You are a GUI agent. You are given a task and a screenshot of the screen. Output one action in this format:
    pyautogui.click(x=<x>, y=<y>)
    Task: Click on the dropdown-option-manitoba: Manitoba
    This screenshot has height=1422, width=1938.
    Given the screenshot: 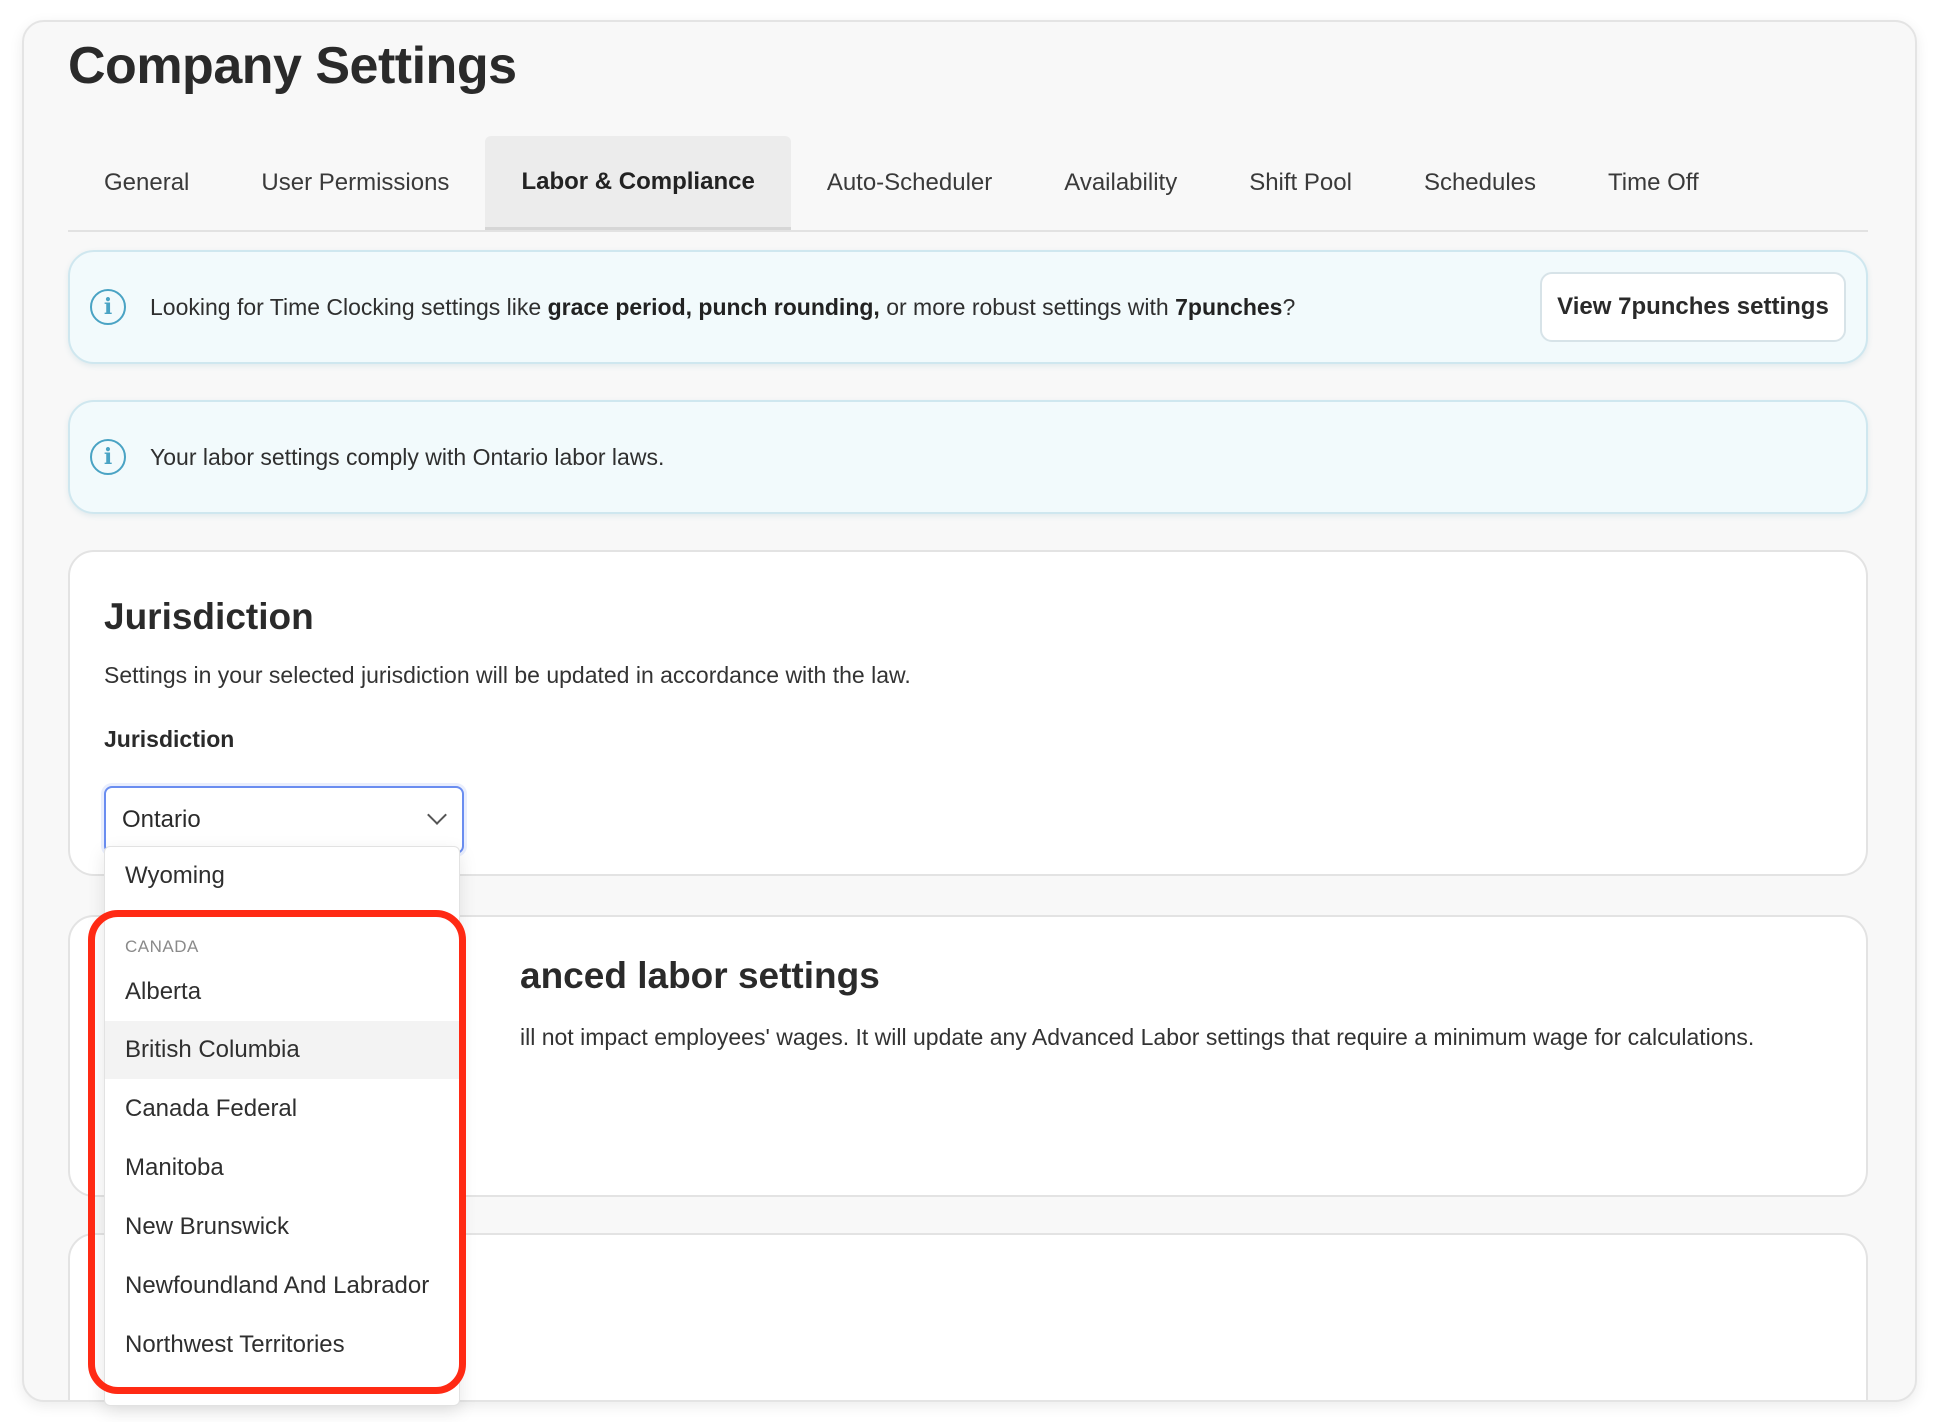 What is the action you would take?
    pyautogui.click(x=282, y=1168)
    